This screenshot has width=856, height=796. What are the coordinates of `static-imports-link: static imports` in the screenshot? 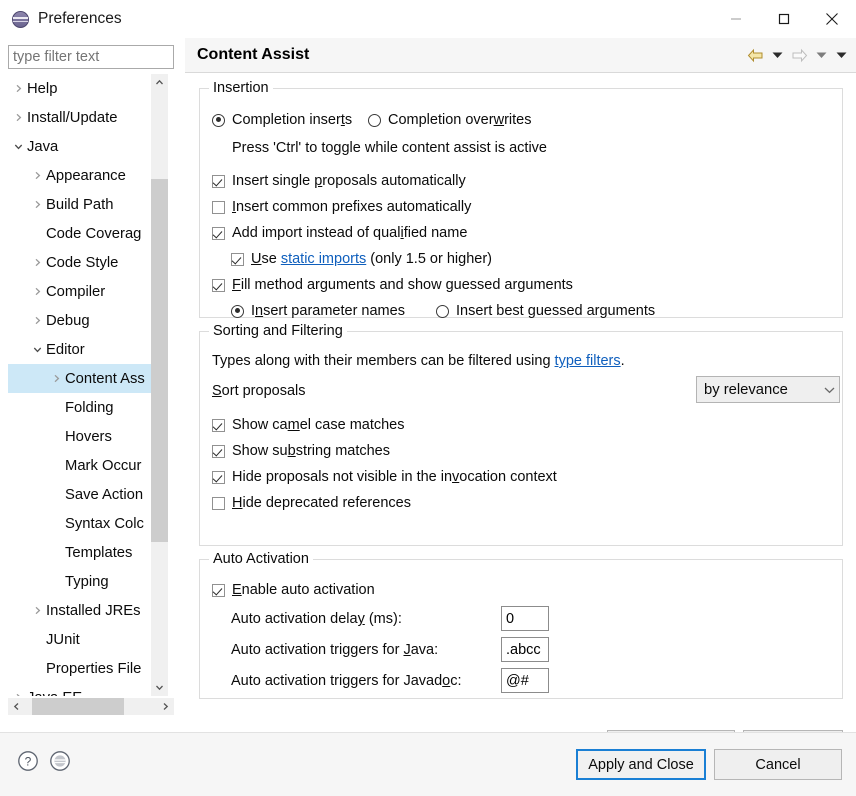 It's located at (323, 259).